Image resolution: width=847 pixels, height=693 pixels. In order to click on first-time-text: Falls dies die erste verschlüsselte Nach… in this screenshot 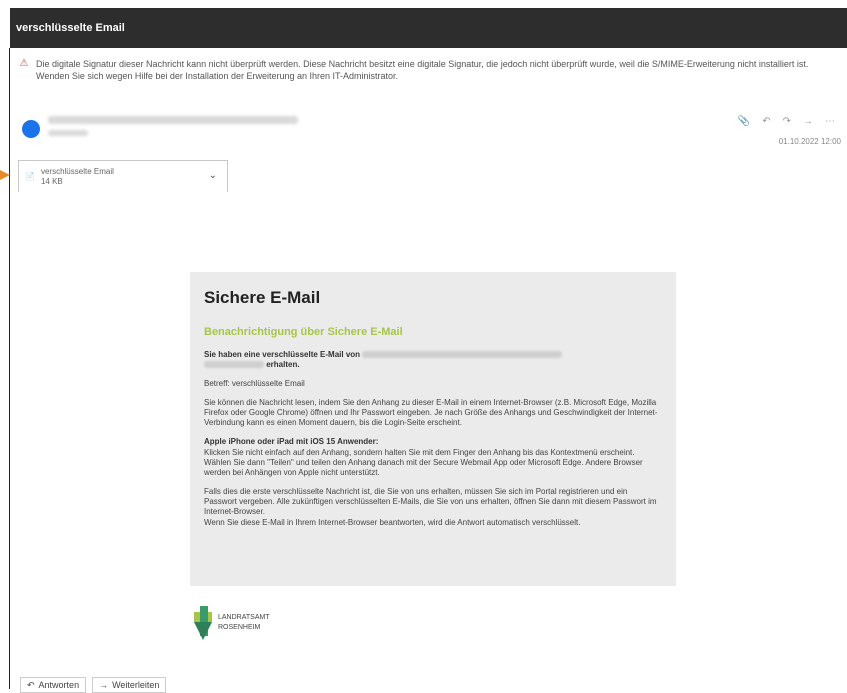, I will do `click(430, 501)`.